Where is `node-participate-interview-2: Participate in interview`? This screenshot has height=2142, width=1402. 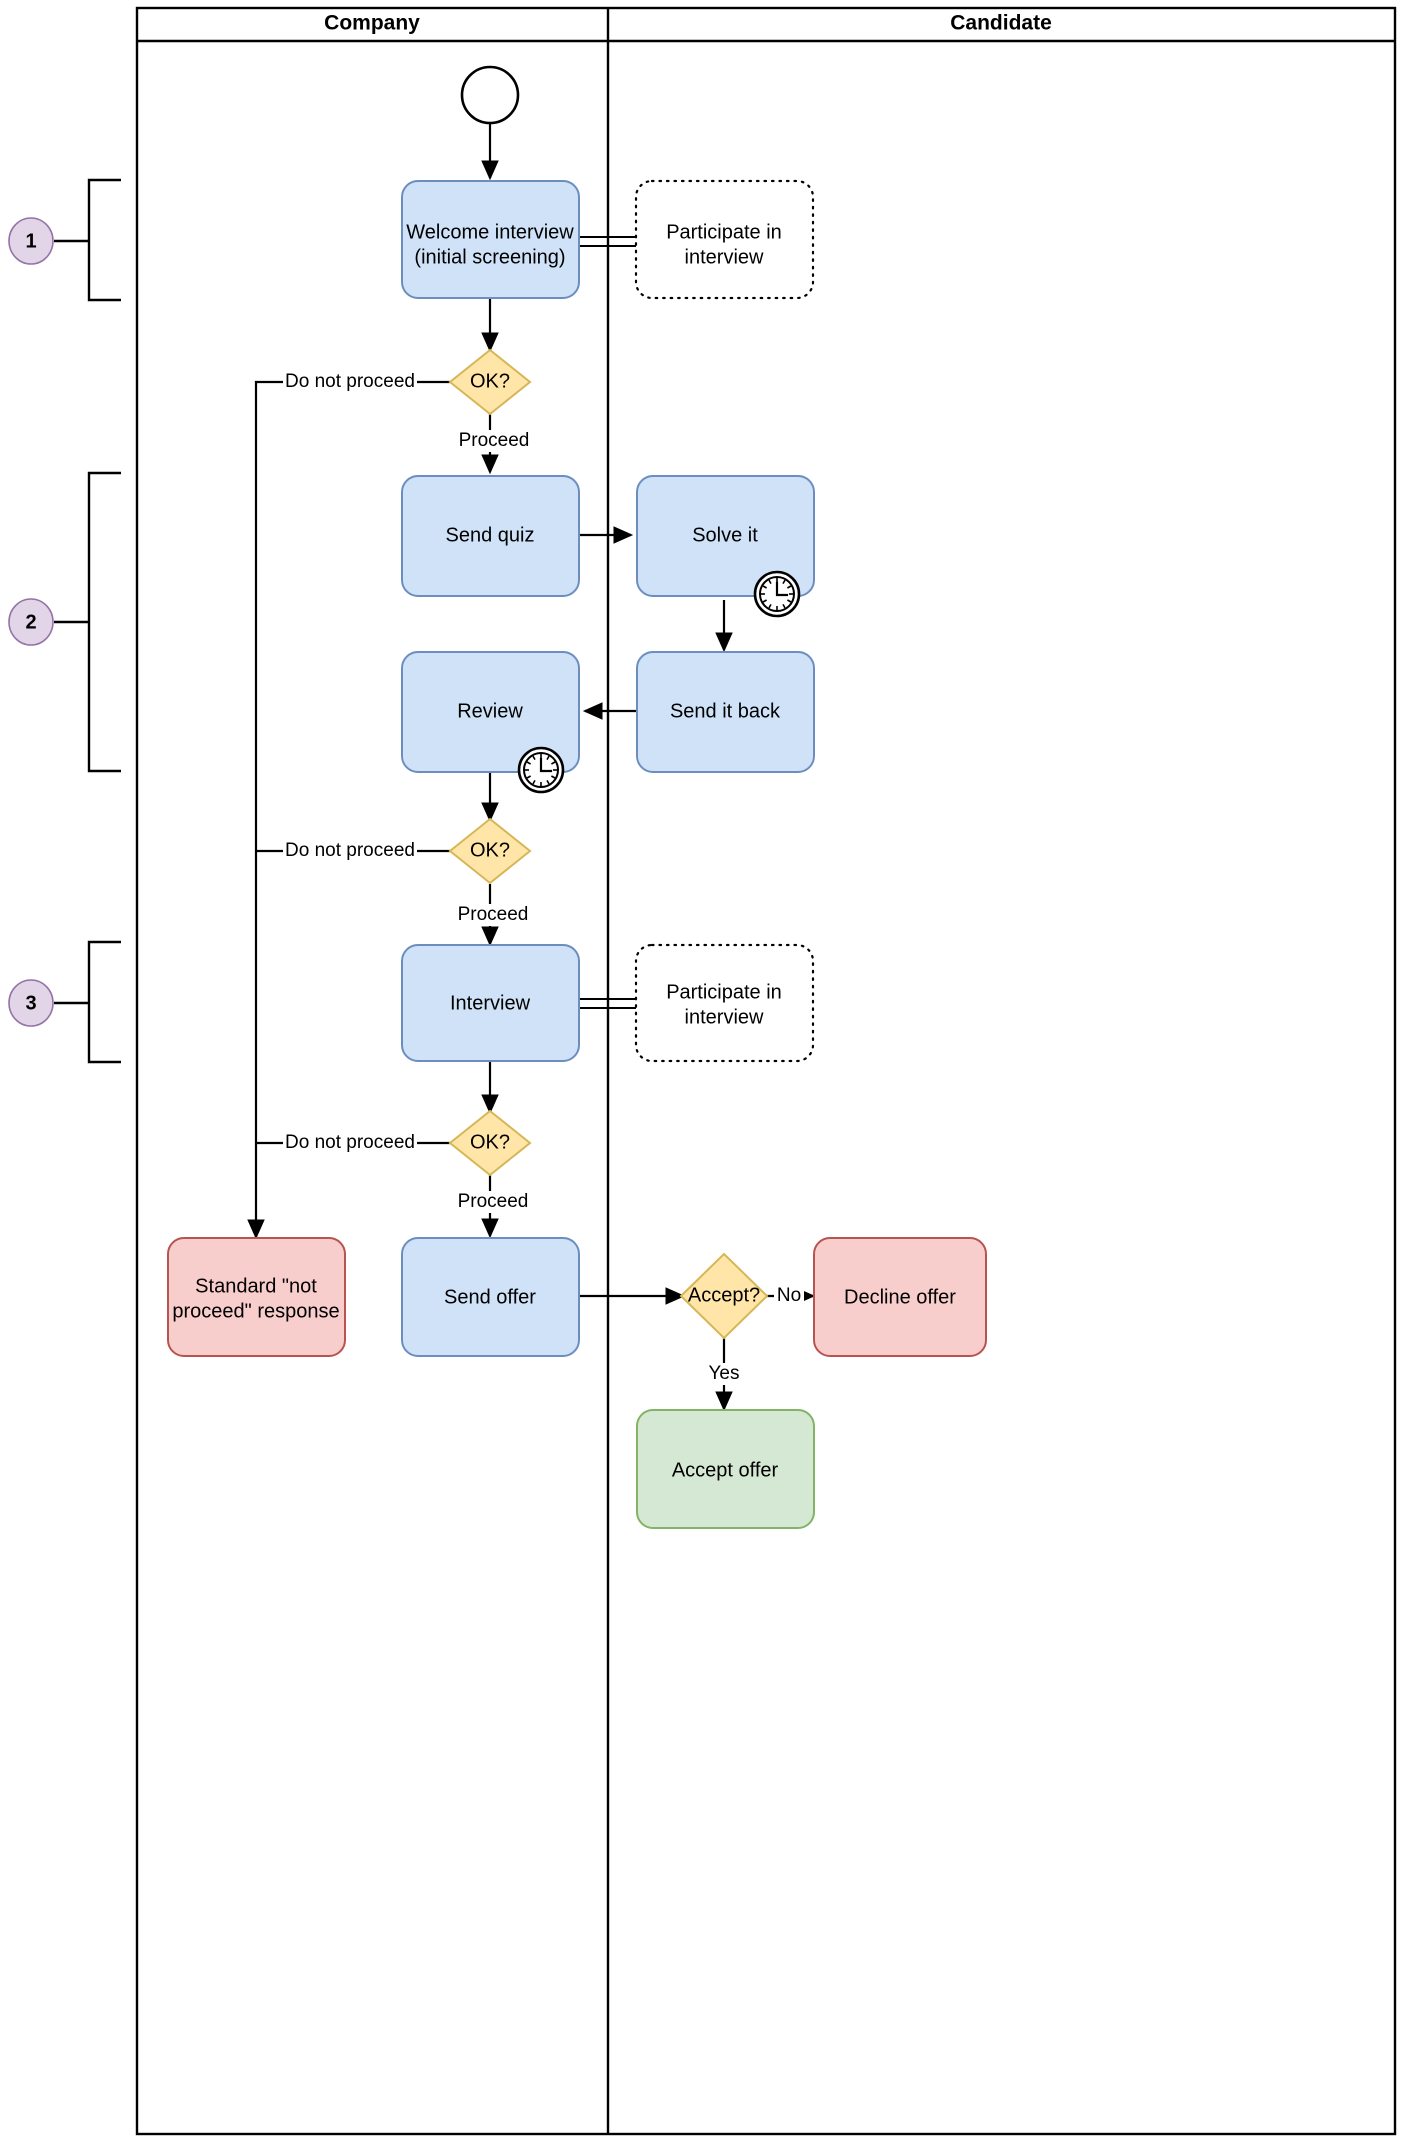 node-participate-interview-2: Participate in interview is located at coordinates (724, 1003).